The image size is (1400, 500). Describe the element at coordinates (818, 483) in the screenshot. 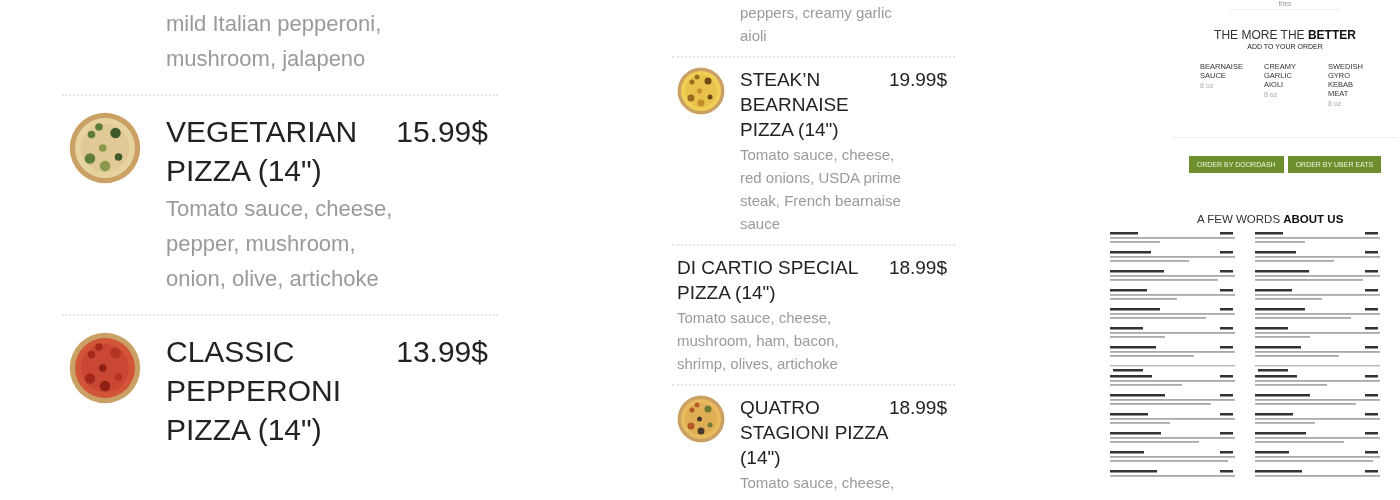

I see `dish-description: Tomato sauce, cheese,` at that location.